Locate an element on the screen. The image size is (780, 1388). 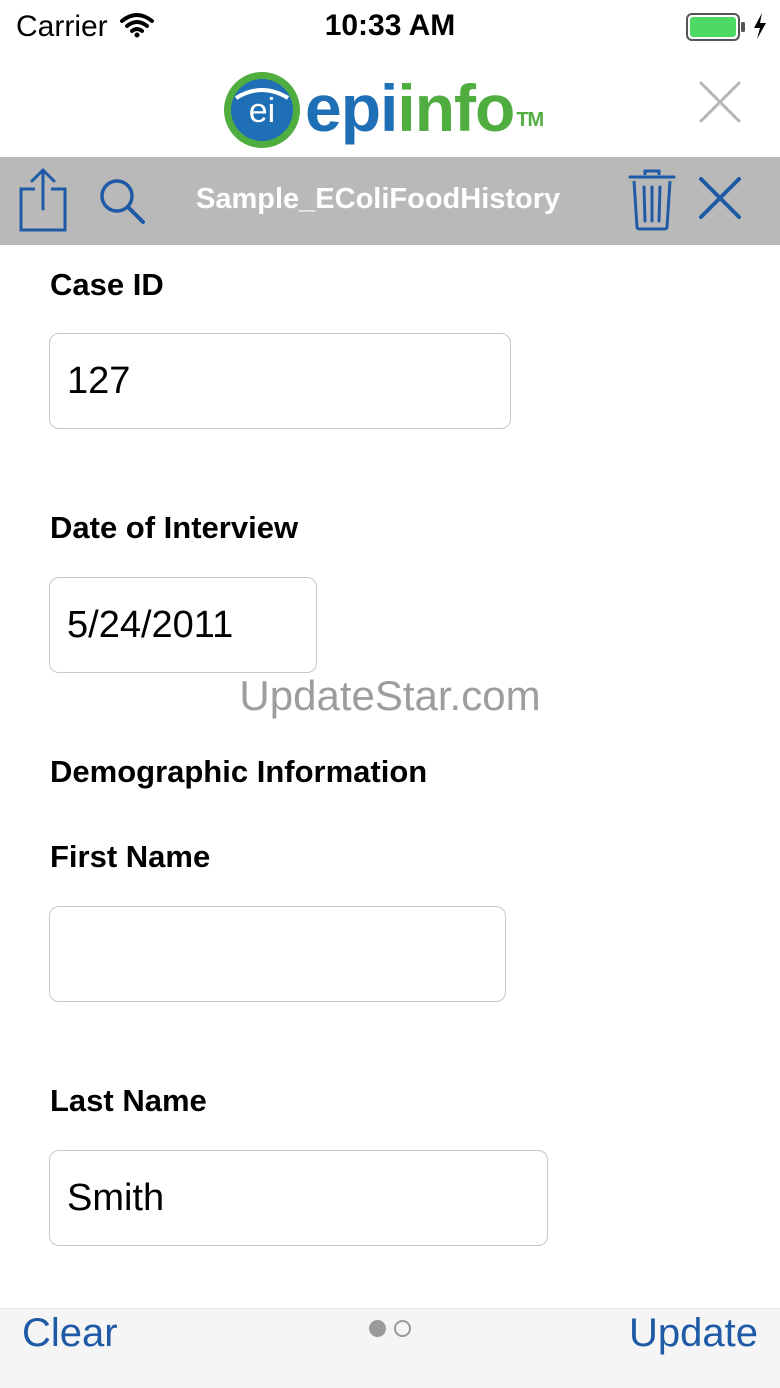
bottom-bar: Clear Update is located at coordinates (390, 1348).